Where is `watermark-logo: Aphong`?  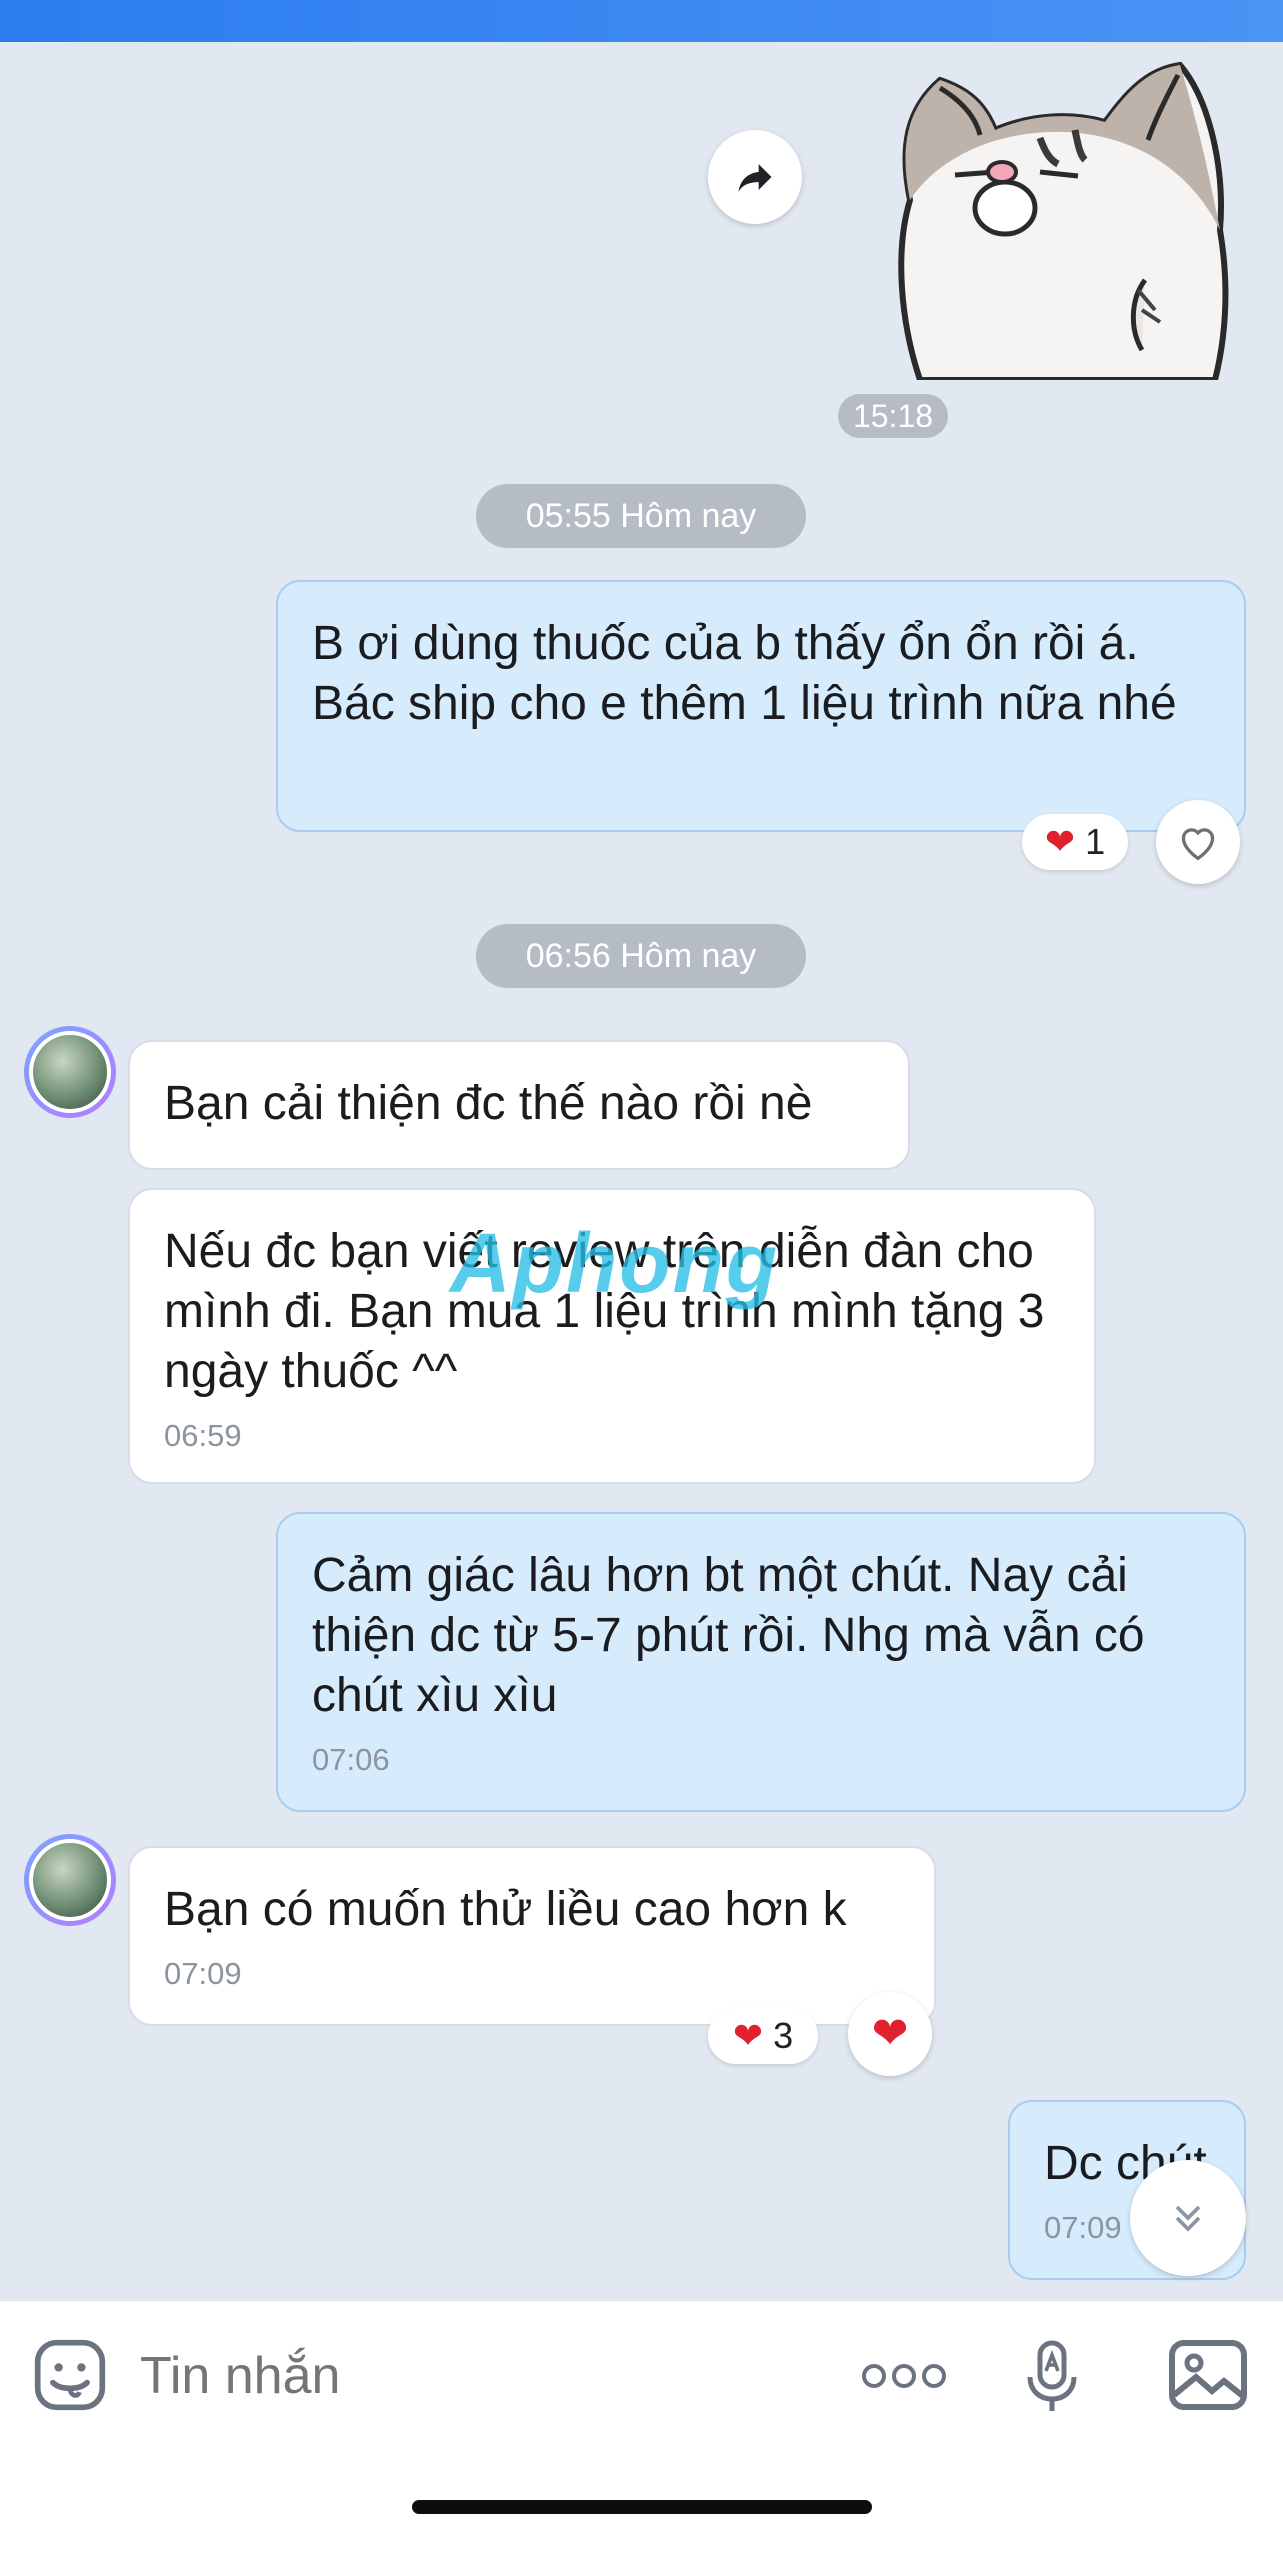
watermark-logo: Aphong is located at coordinates (640, 1263).